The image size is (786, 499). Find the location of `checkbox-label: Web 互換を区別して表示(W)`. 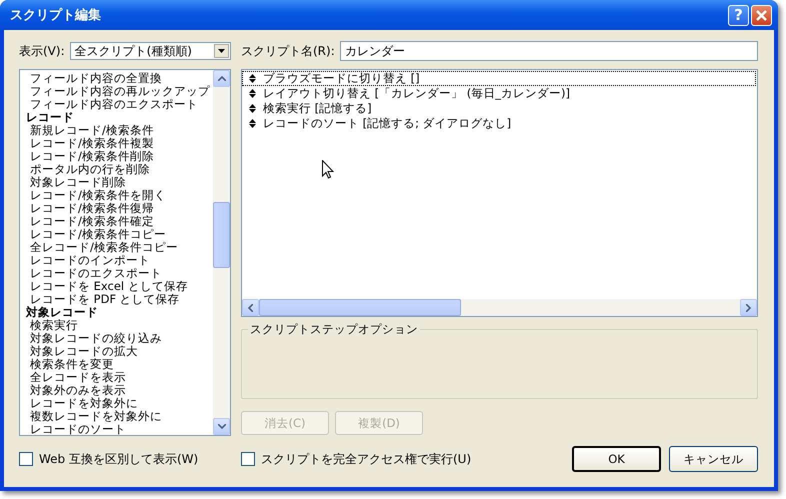

checkbox-label: Web 互換を区別して表示(W) is located at coordinates (118, 459).